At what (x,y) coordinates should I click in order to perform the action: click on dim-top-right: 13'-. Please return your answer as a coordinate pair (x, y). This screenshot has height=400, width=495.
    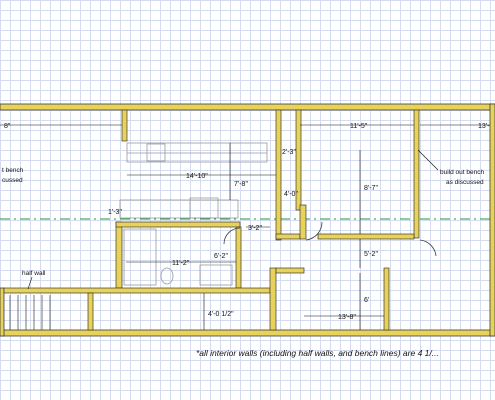
    Looking at the image, I should click on (484, 126).